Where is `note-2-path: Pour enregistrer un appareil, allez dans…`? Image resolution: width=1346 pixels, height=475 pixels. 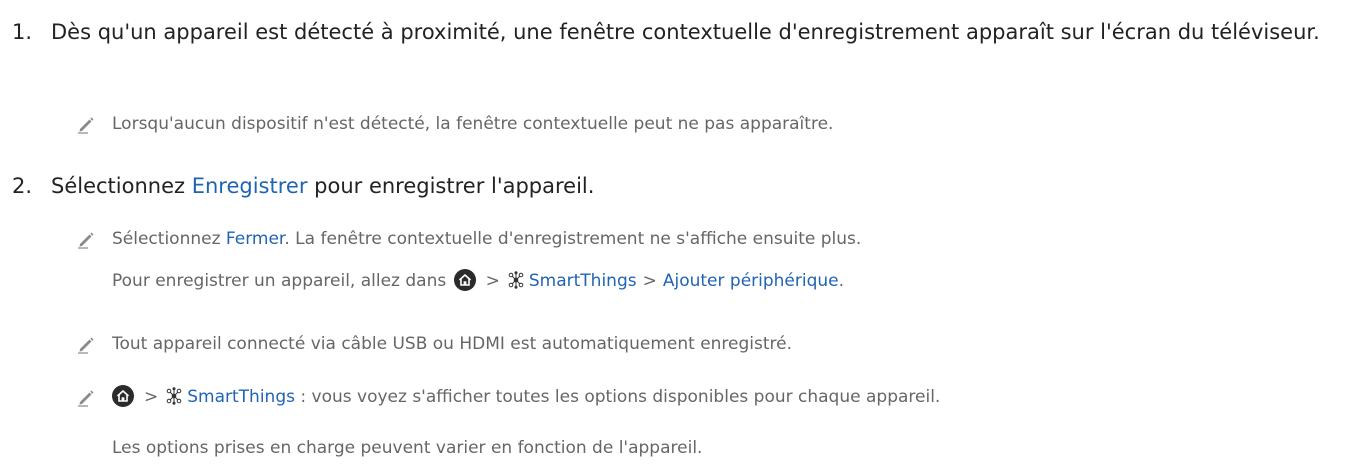
note-2-path: Pour enregistrer un appareil, allez dans… is located at coordinates (478, 281).